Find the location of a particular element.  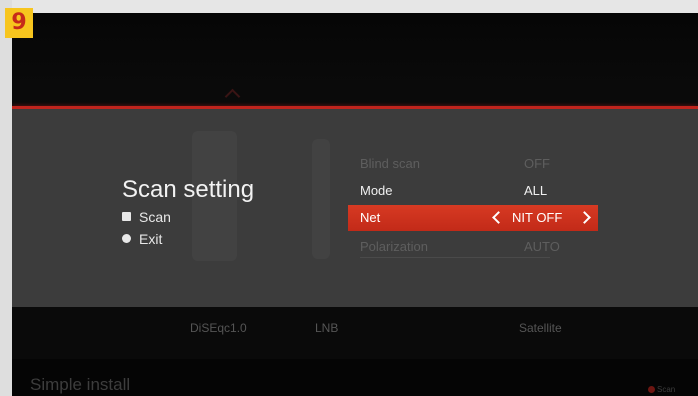

window-top-frame is located at coordinates (349, 6).